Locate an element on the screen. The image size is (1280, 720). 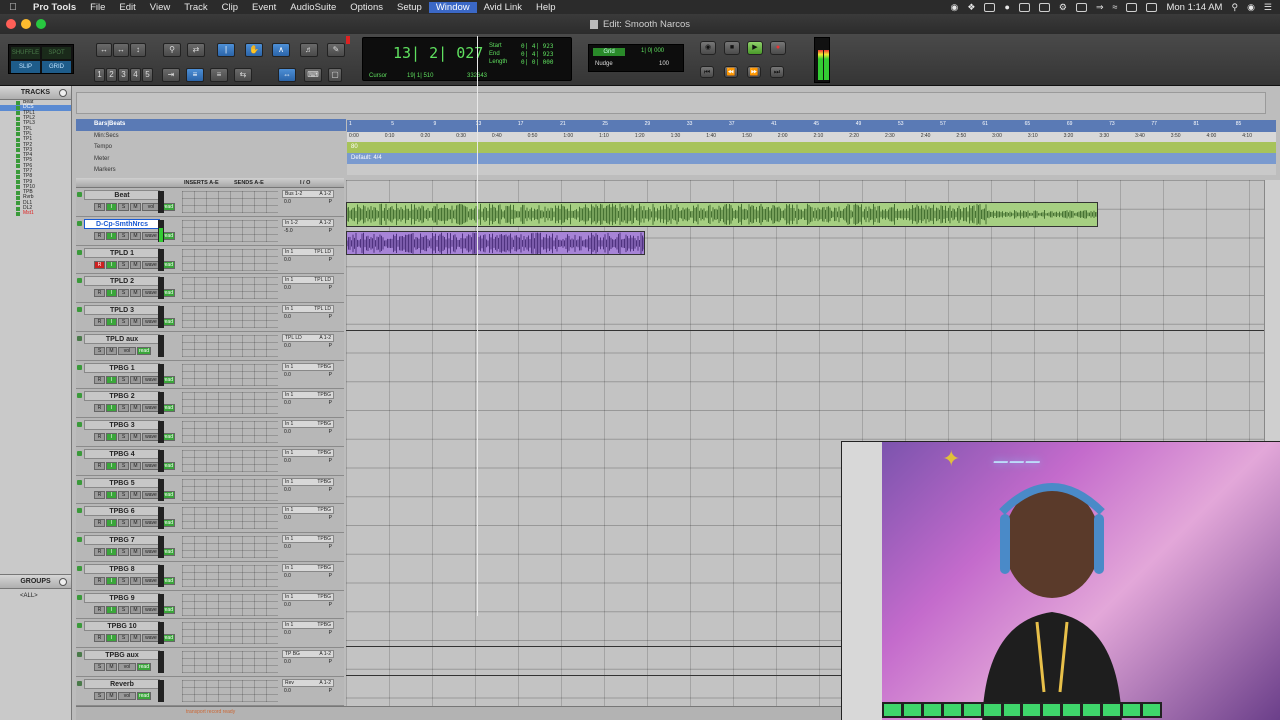
pencil-tool-icon: ✎ is located at coordinates (336, 50).